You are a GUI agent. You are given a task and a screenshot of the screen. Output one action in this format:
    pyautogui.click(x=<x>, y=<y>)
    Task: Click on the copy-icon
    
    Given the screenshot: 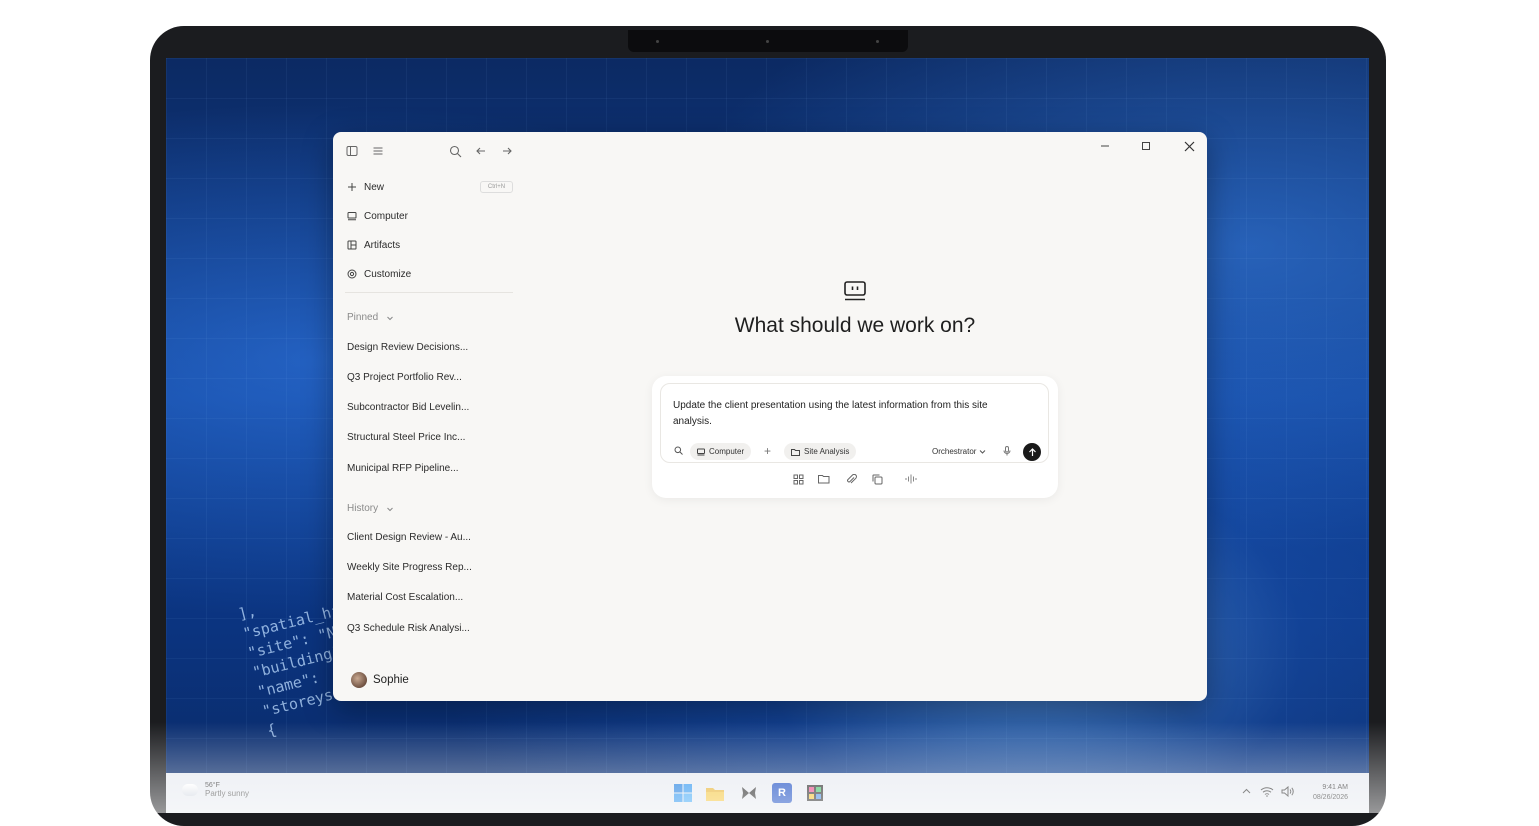 What is the action you would take?
    pyautogui.click(x=877, y=479)
    